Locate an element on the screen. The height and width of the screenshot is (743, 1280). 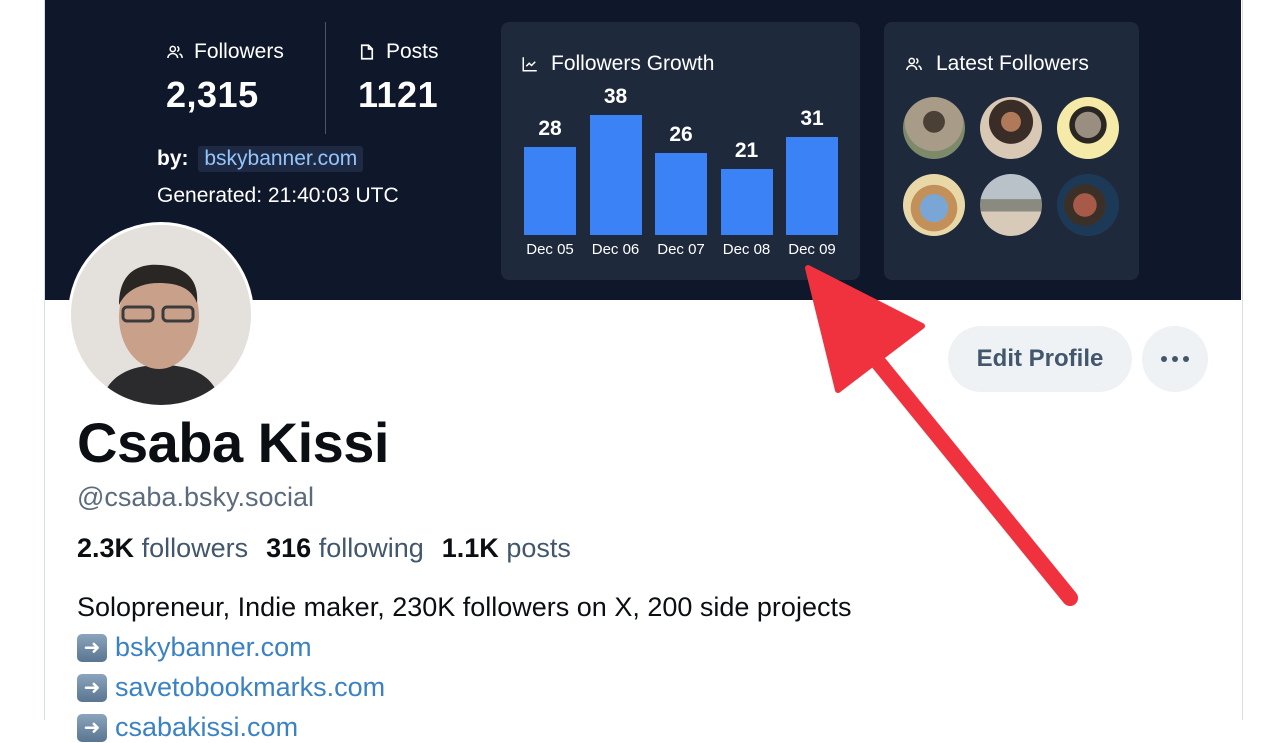
profile-name: Csaba Kissi is located at coordinates (233, 442).